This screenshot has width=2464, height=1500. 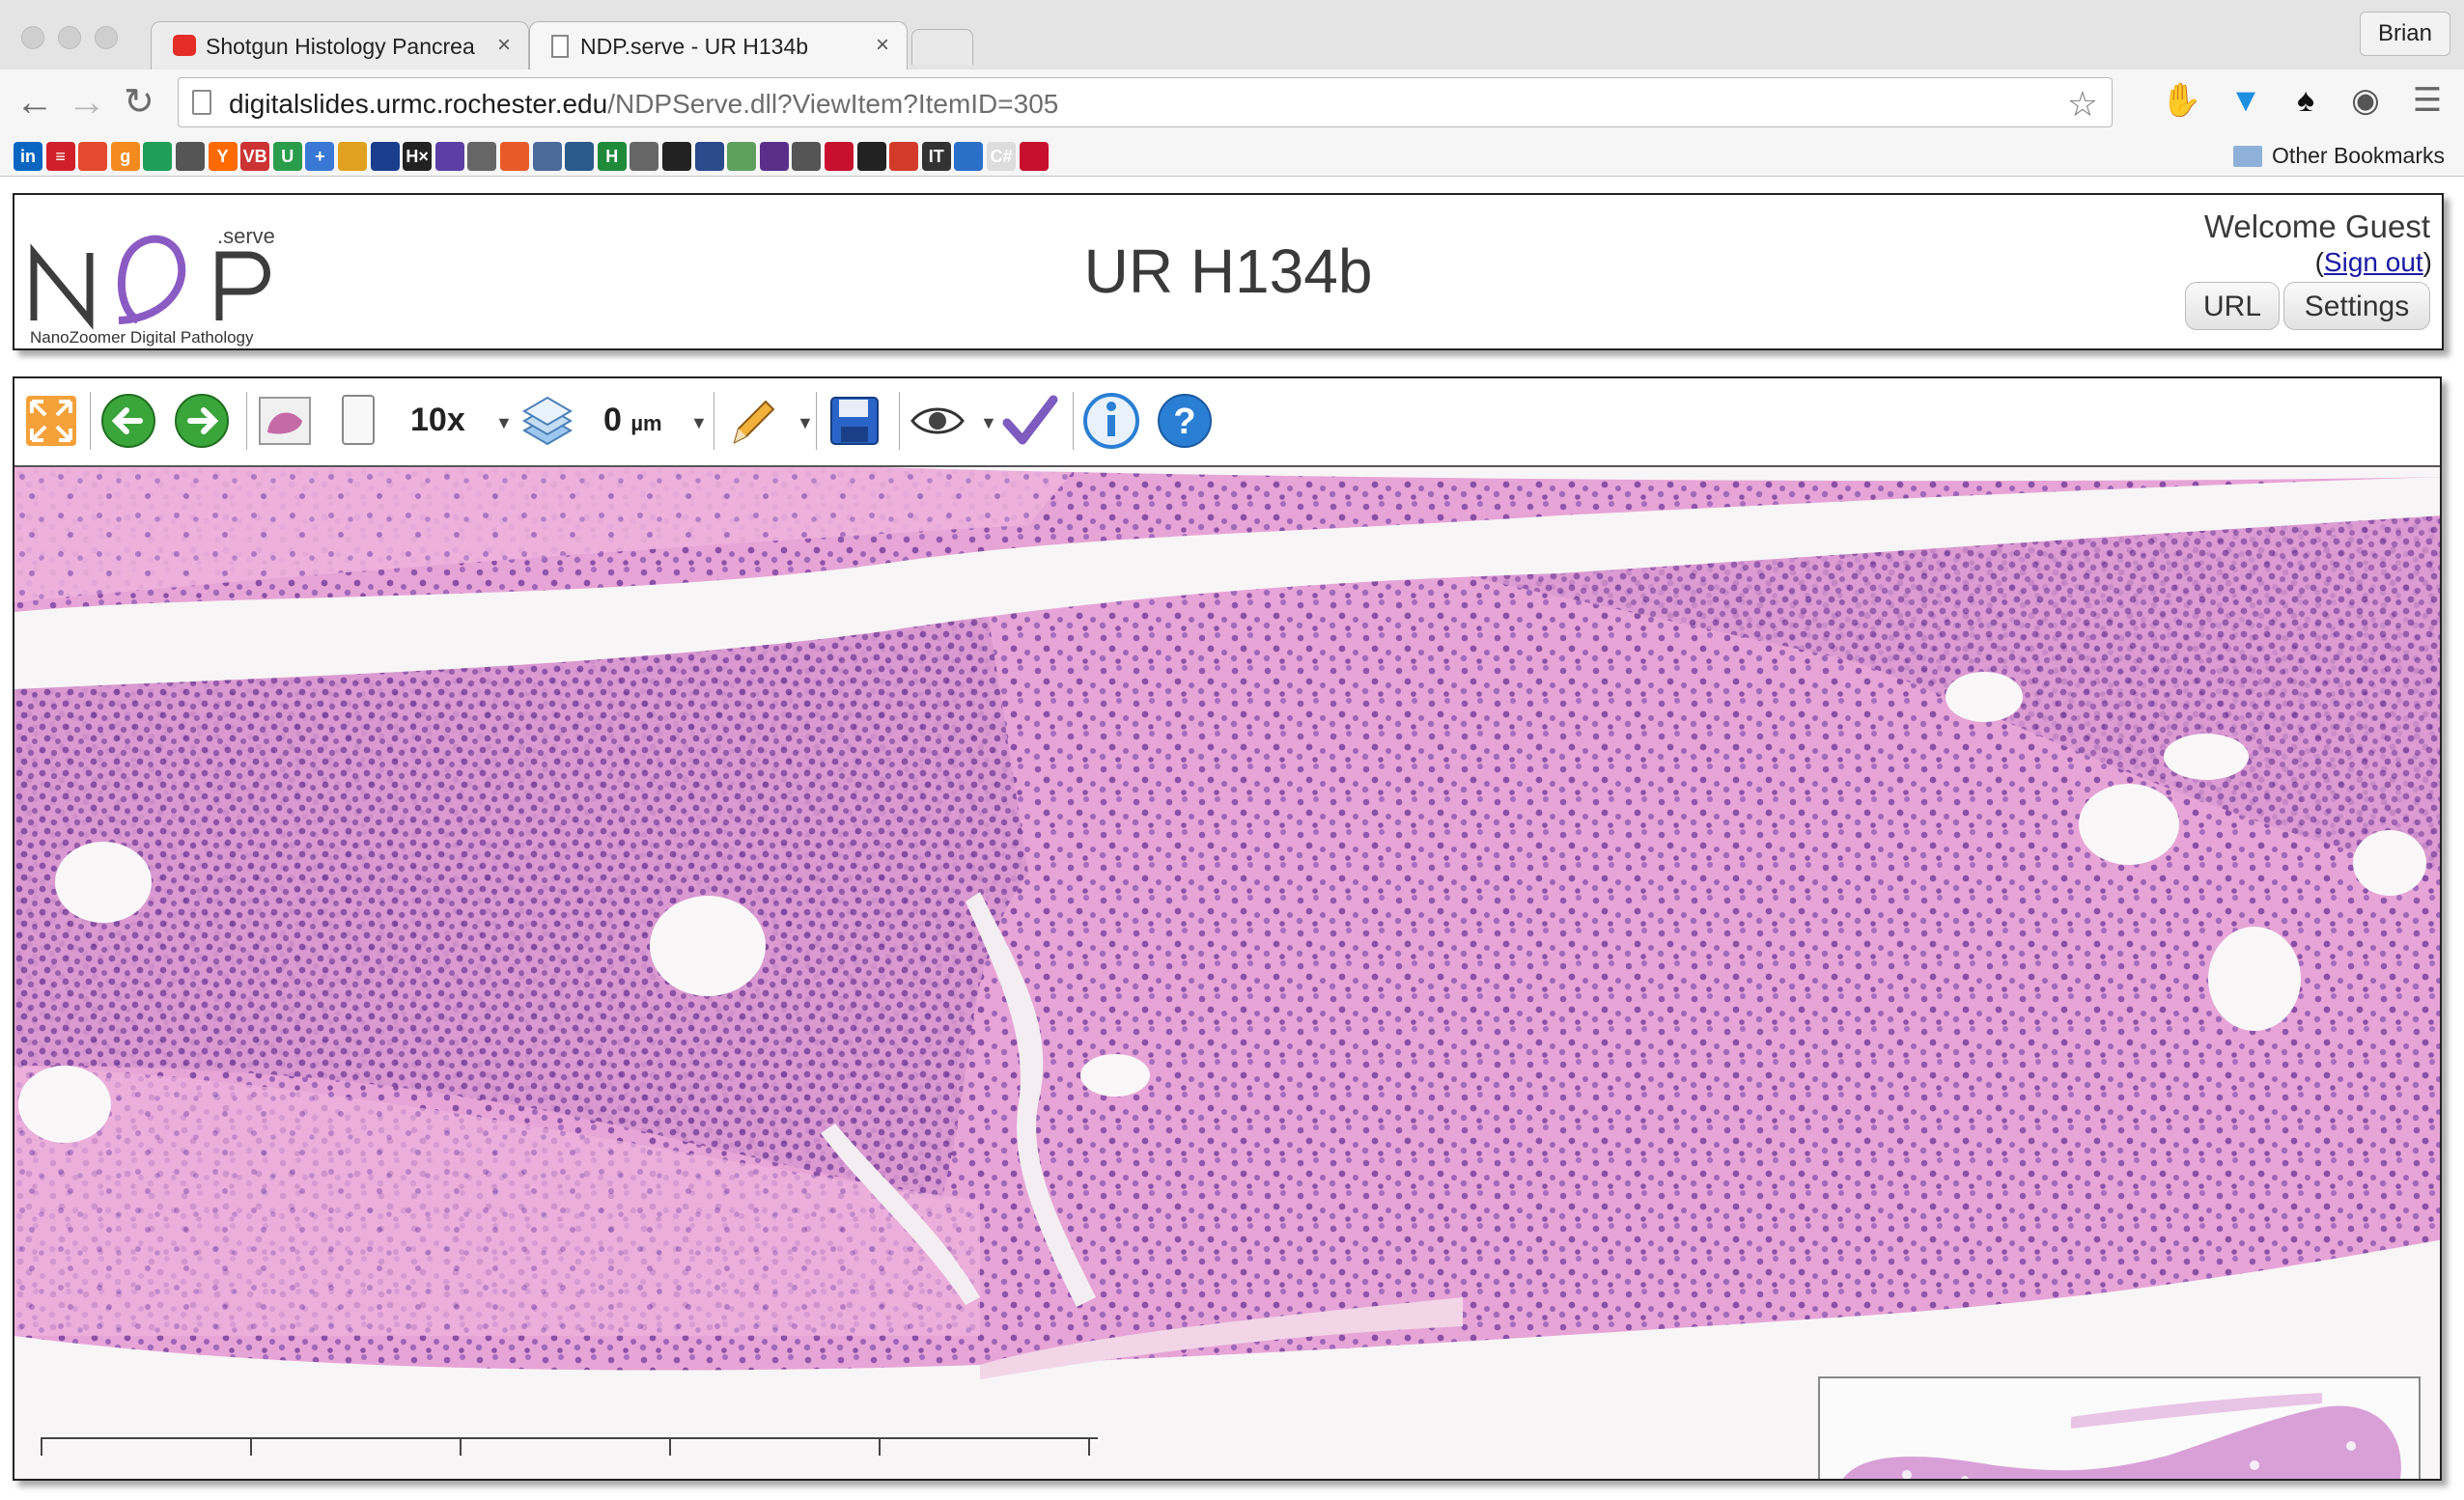 What do you see at coordinates (35, 102) in the screenshot?
I see `back-arrow-icon: ←` at bounding box center [35, 102].